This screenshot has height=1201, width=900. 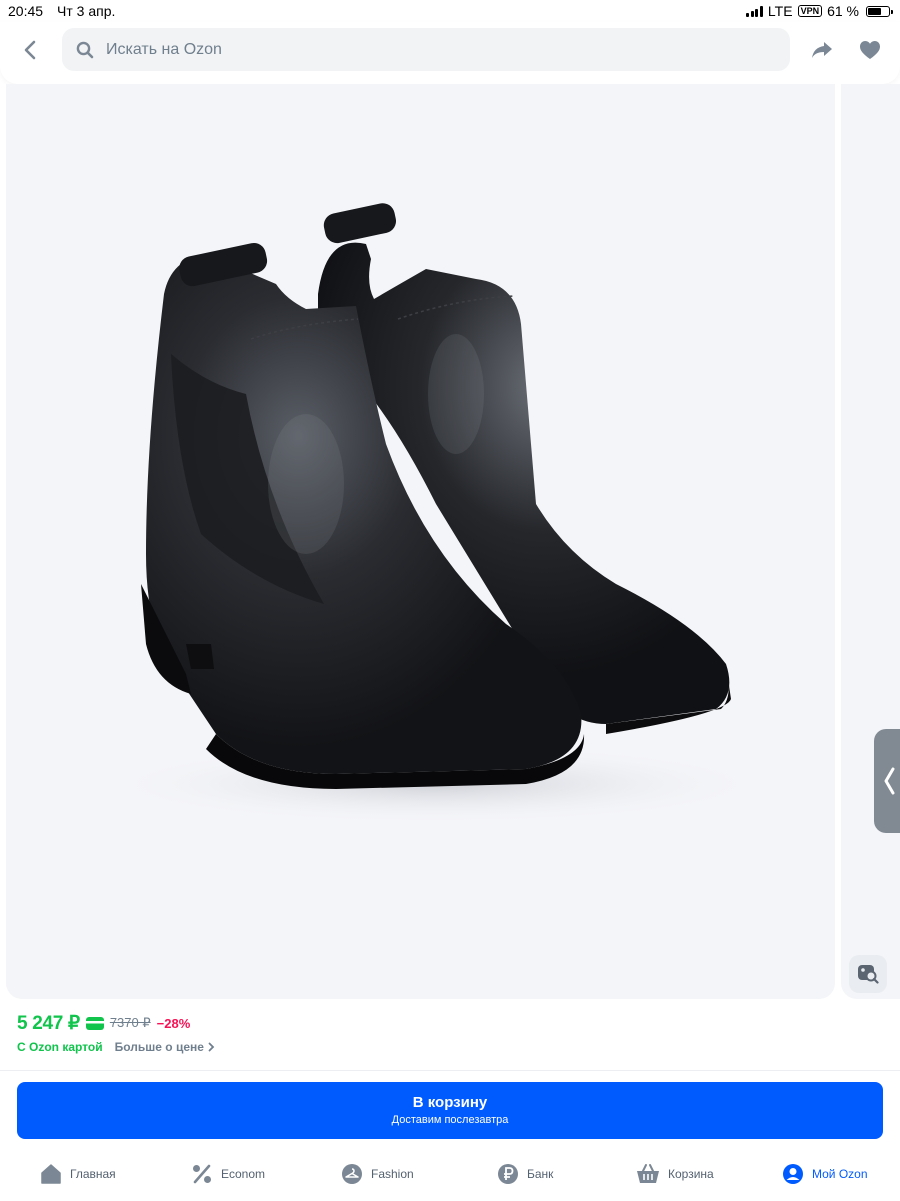 What do you see at coordinates (780, 11) in the screenshot?
I see `network-label: LTE` at bounding box center [780, 11].